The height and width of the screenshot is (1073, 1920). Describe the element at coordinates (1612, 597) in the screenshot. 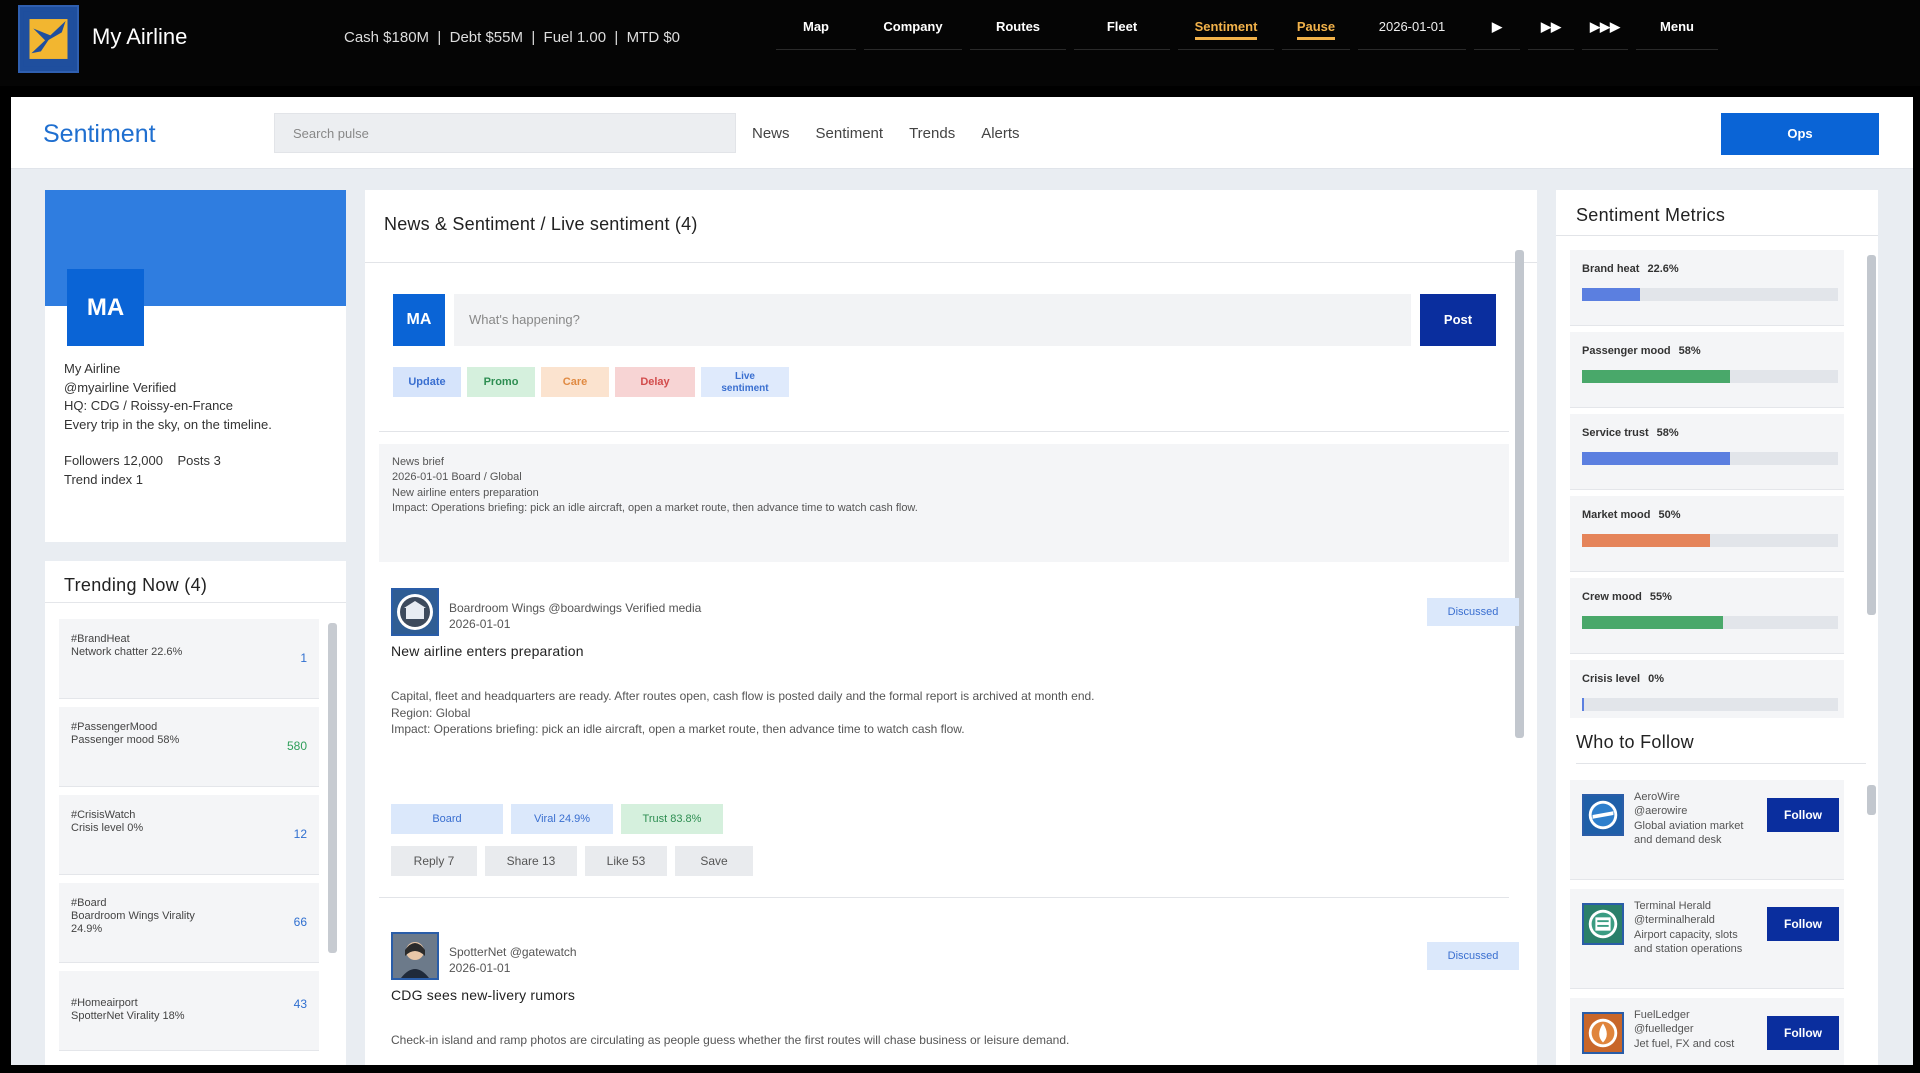

I see `metric-label: Crew mood` at that location.